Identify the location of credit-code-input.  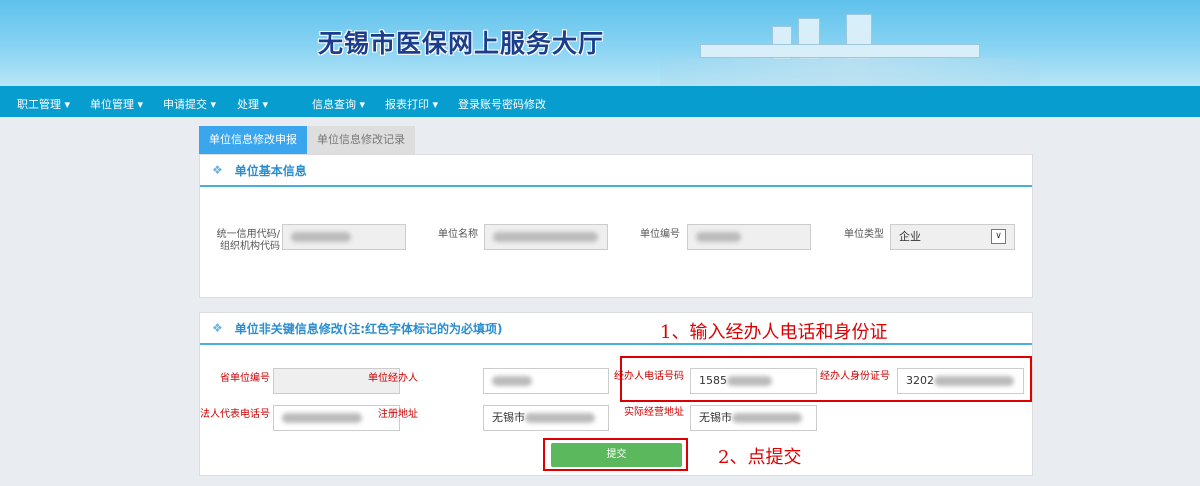
(344, 237).